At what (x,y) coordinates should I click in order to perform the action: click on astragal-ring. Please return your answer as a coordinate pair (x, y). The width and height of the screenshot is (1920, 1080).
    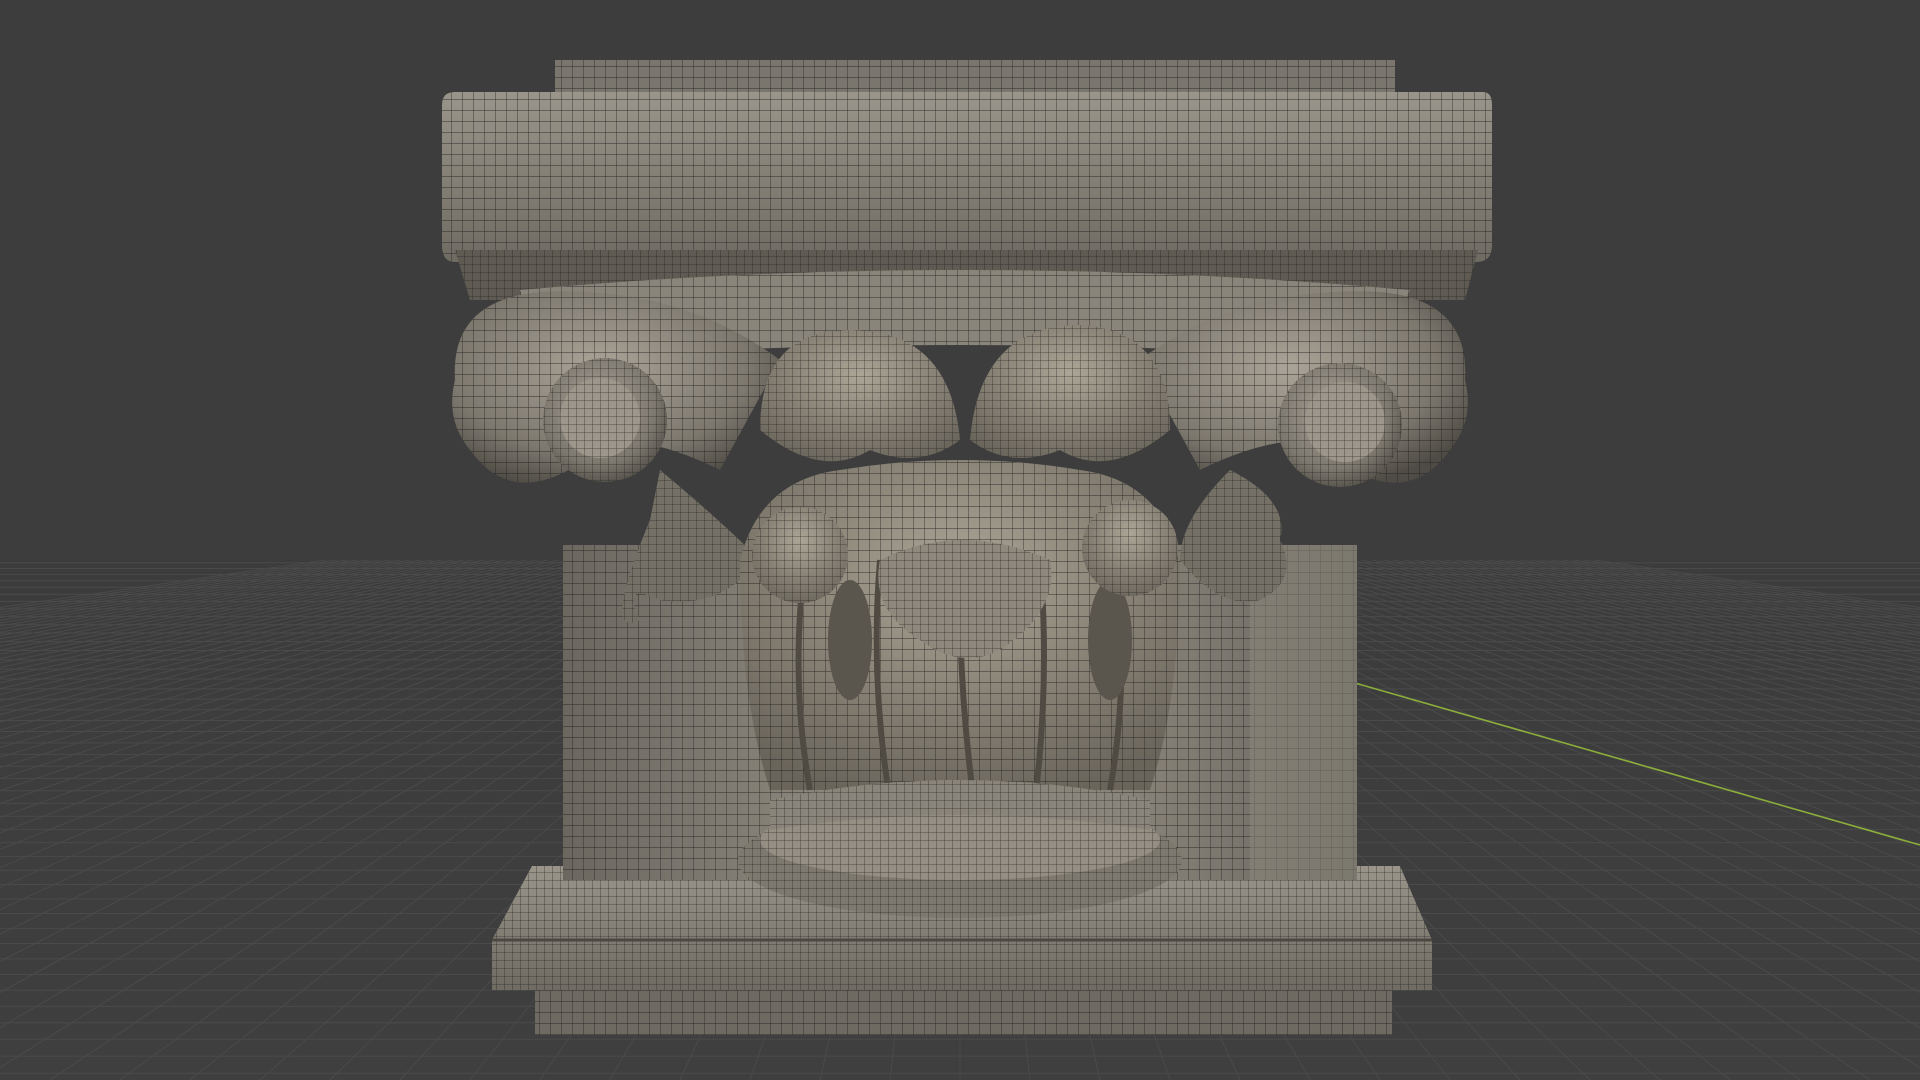
    Looking at the image, I should click on (960, 849).